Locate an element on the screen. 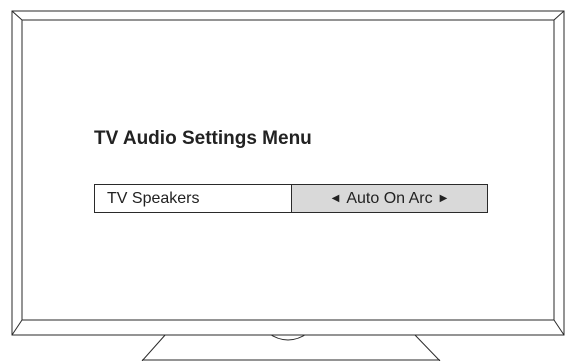  left-triangle-icon: ◀ is located at coordinates (336, 198).